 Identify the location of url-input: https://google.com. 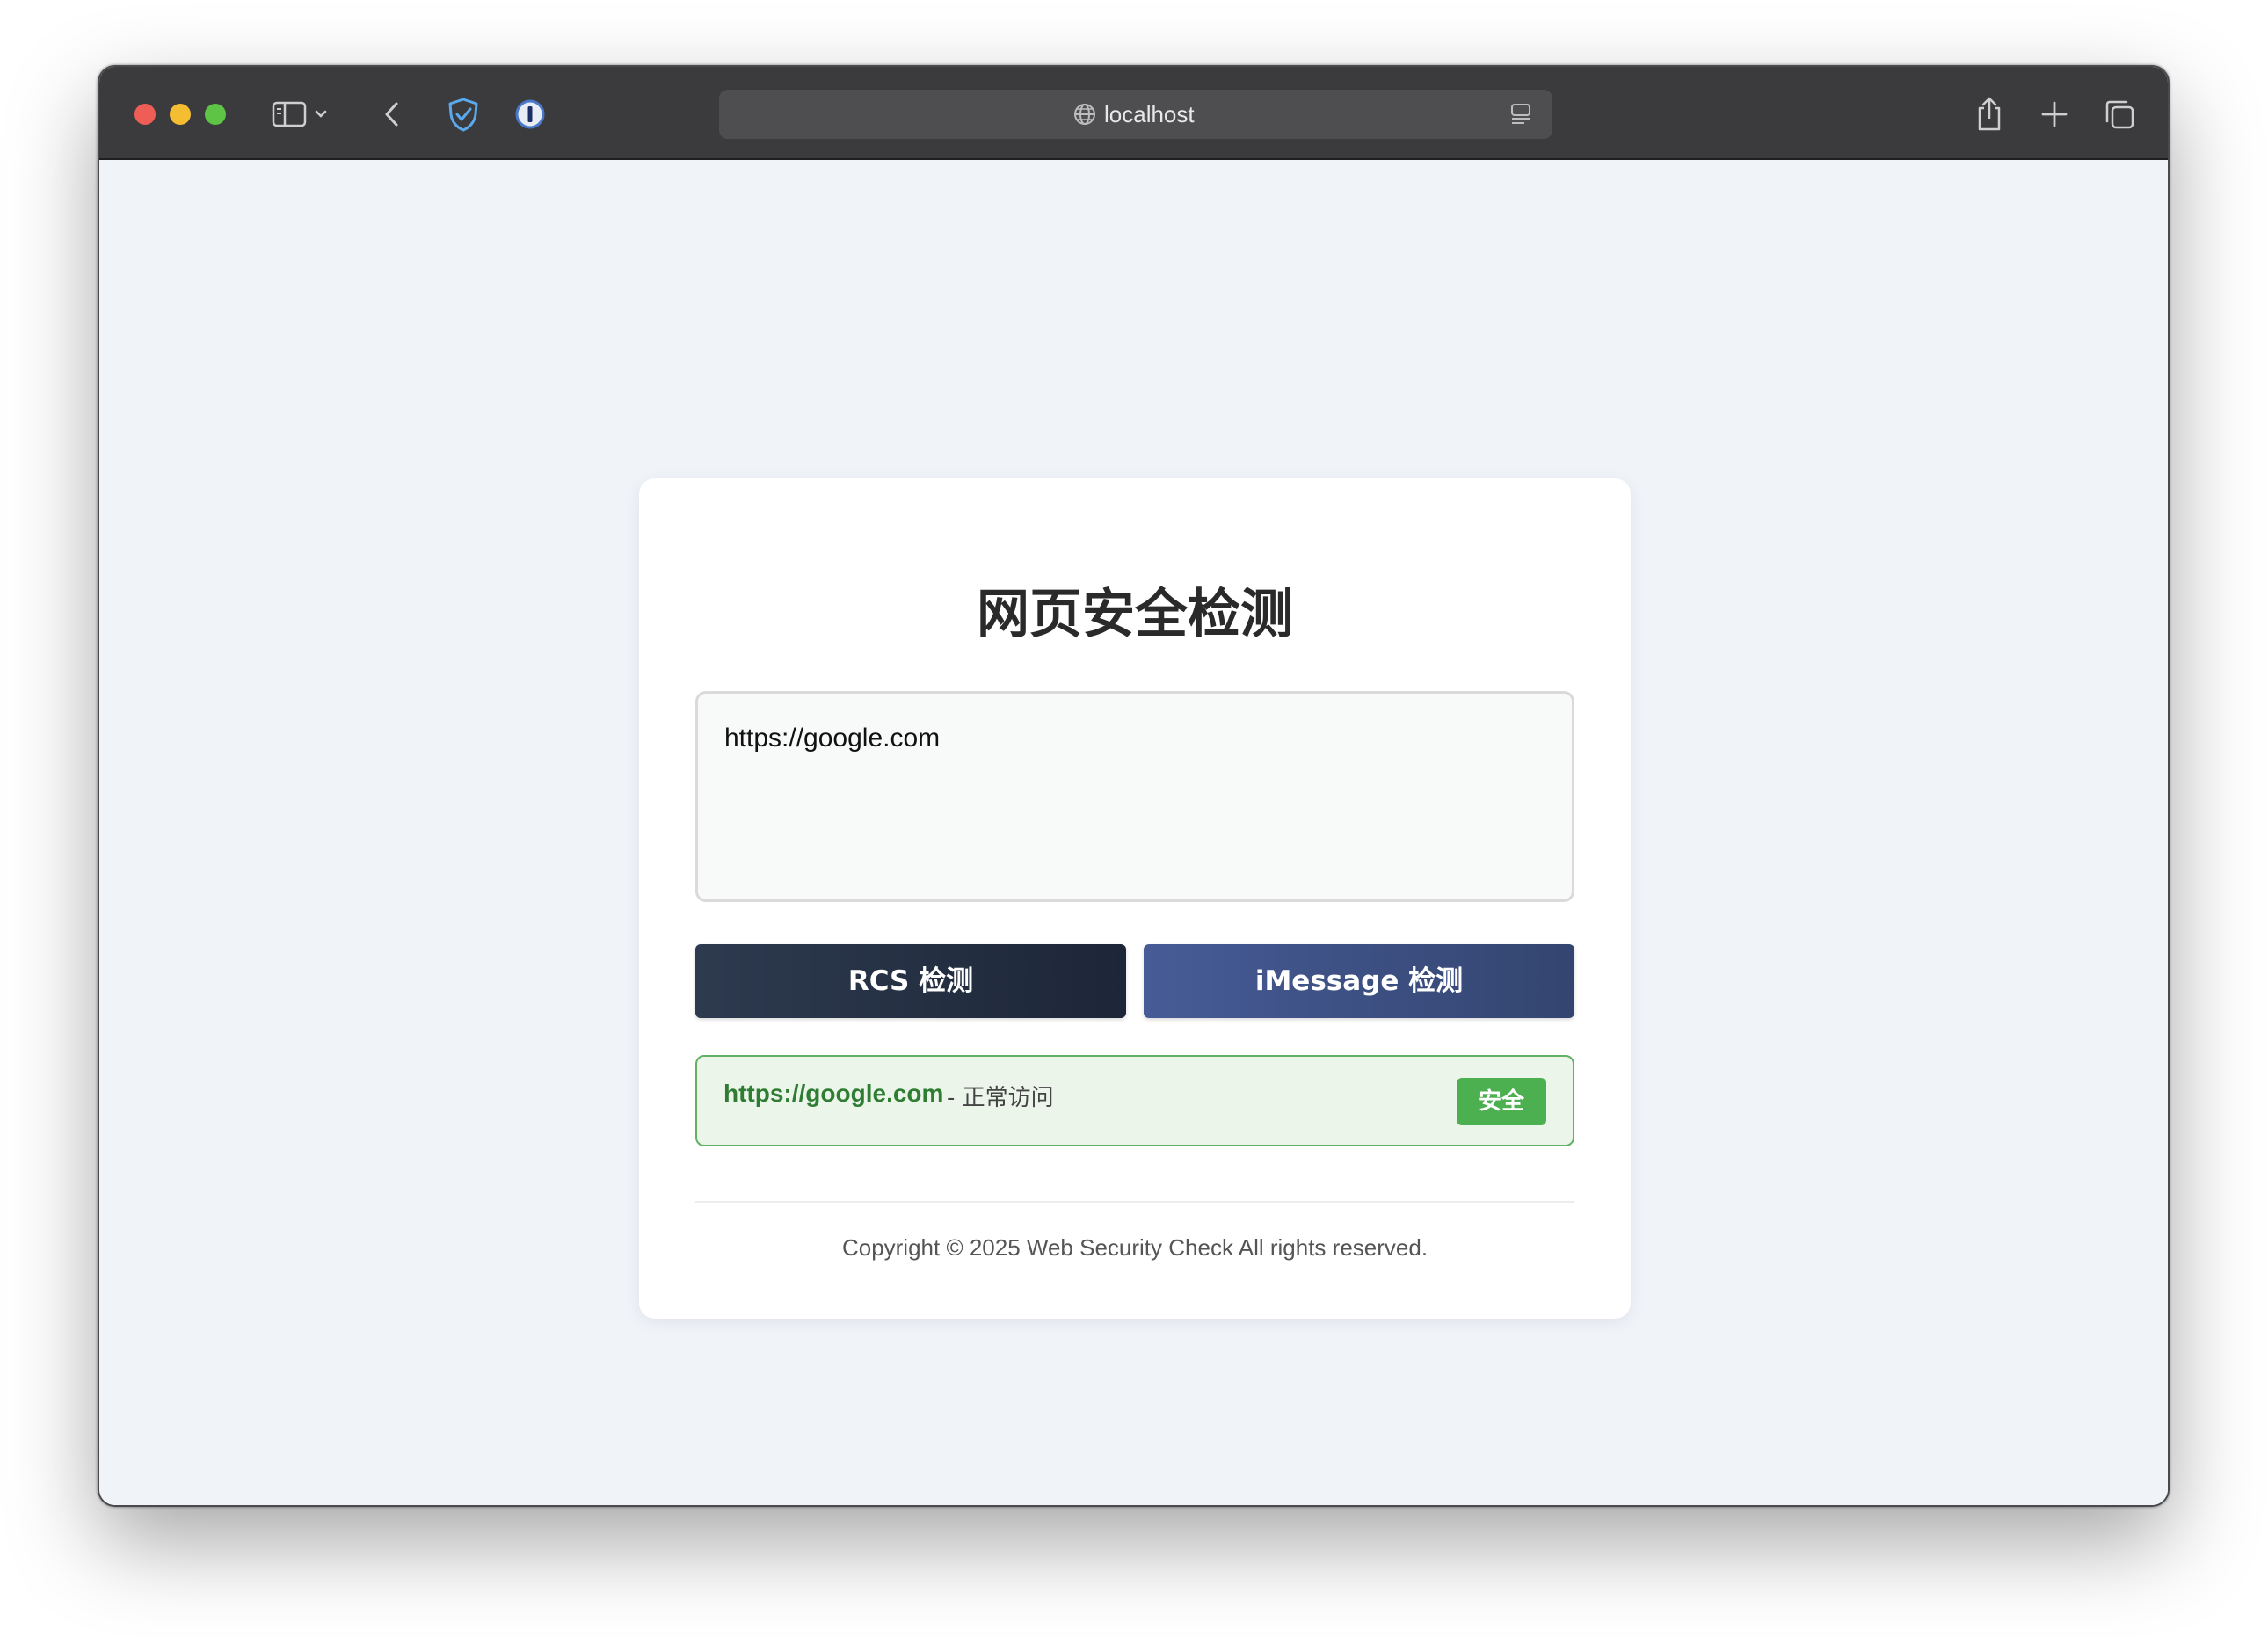
(1135, 796).